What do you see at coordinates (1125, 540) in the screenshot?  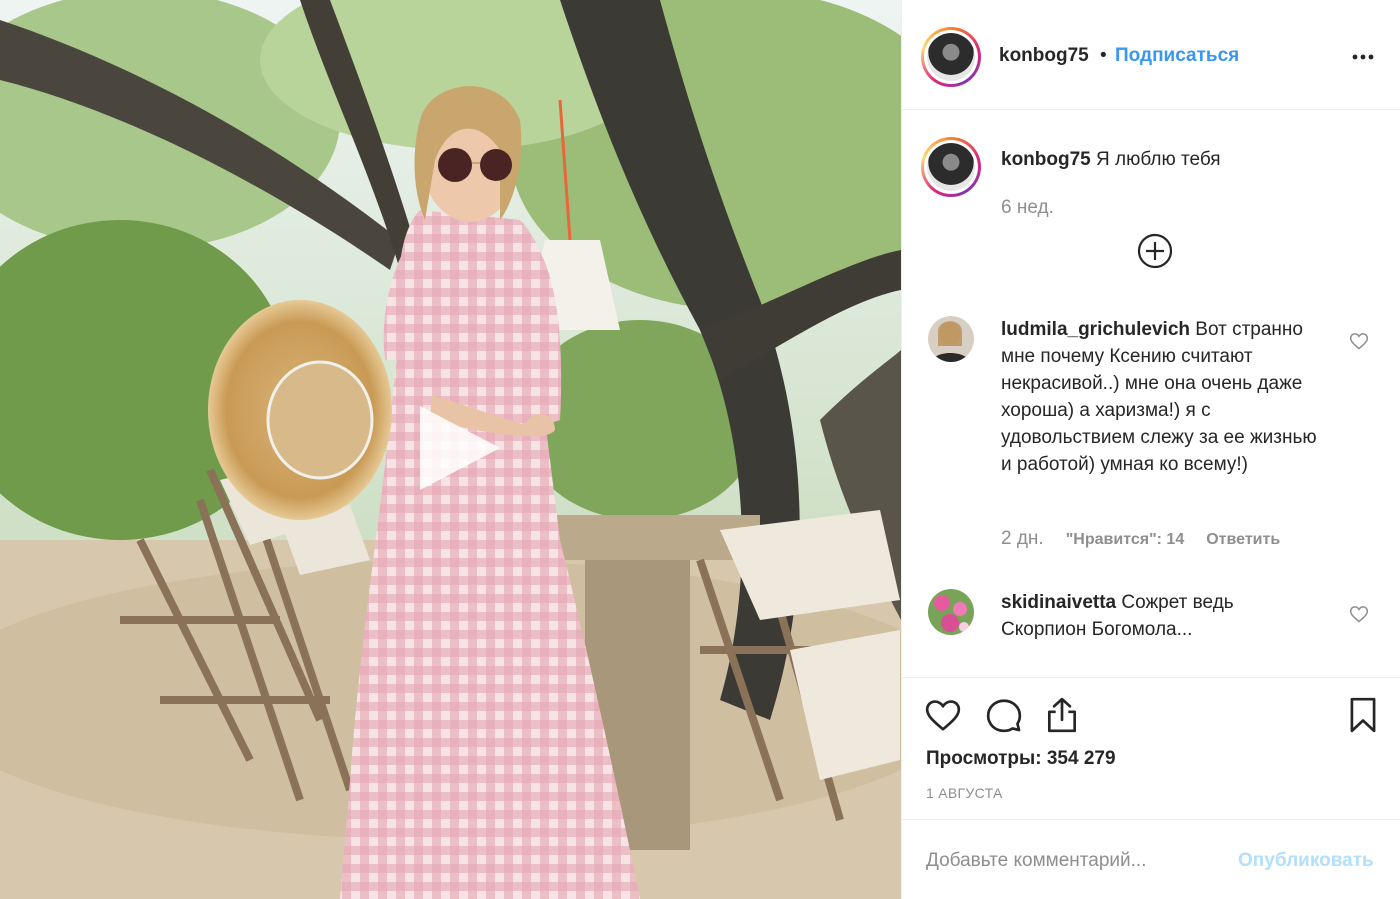 I see `comment-likes-count: "Нравится": 14` at bounding box center [1125, 540].